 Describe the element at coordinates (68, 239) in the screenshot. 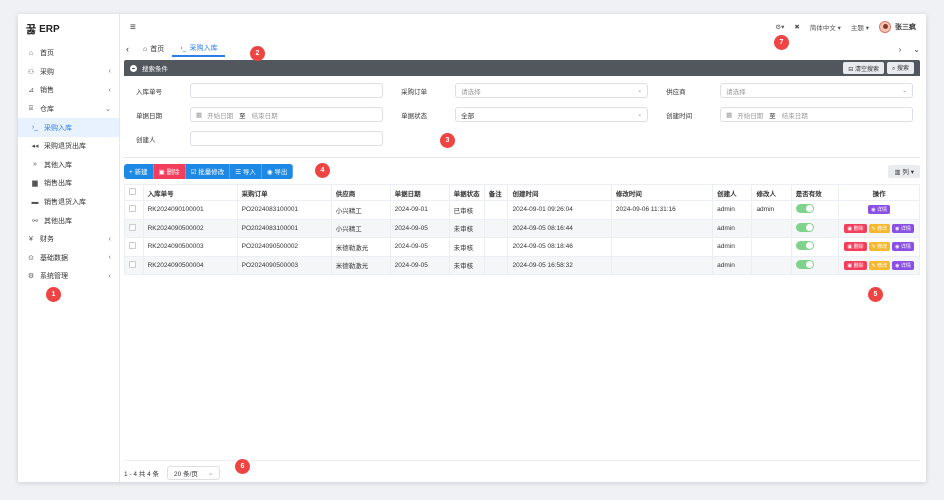

I see `sidebar-item: ¥ 财务 ‹` at that location.